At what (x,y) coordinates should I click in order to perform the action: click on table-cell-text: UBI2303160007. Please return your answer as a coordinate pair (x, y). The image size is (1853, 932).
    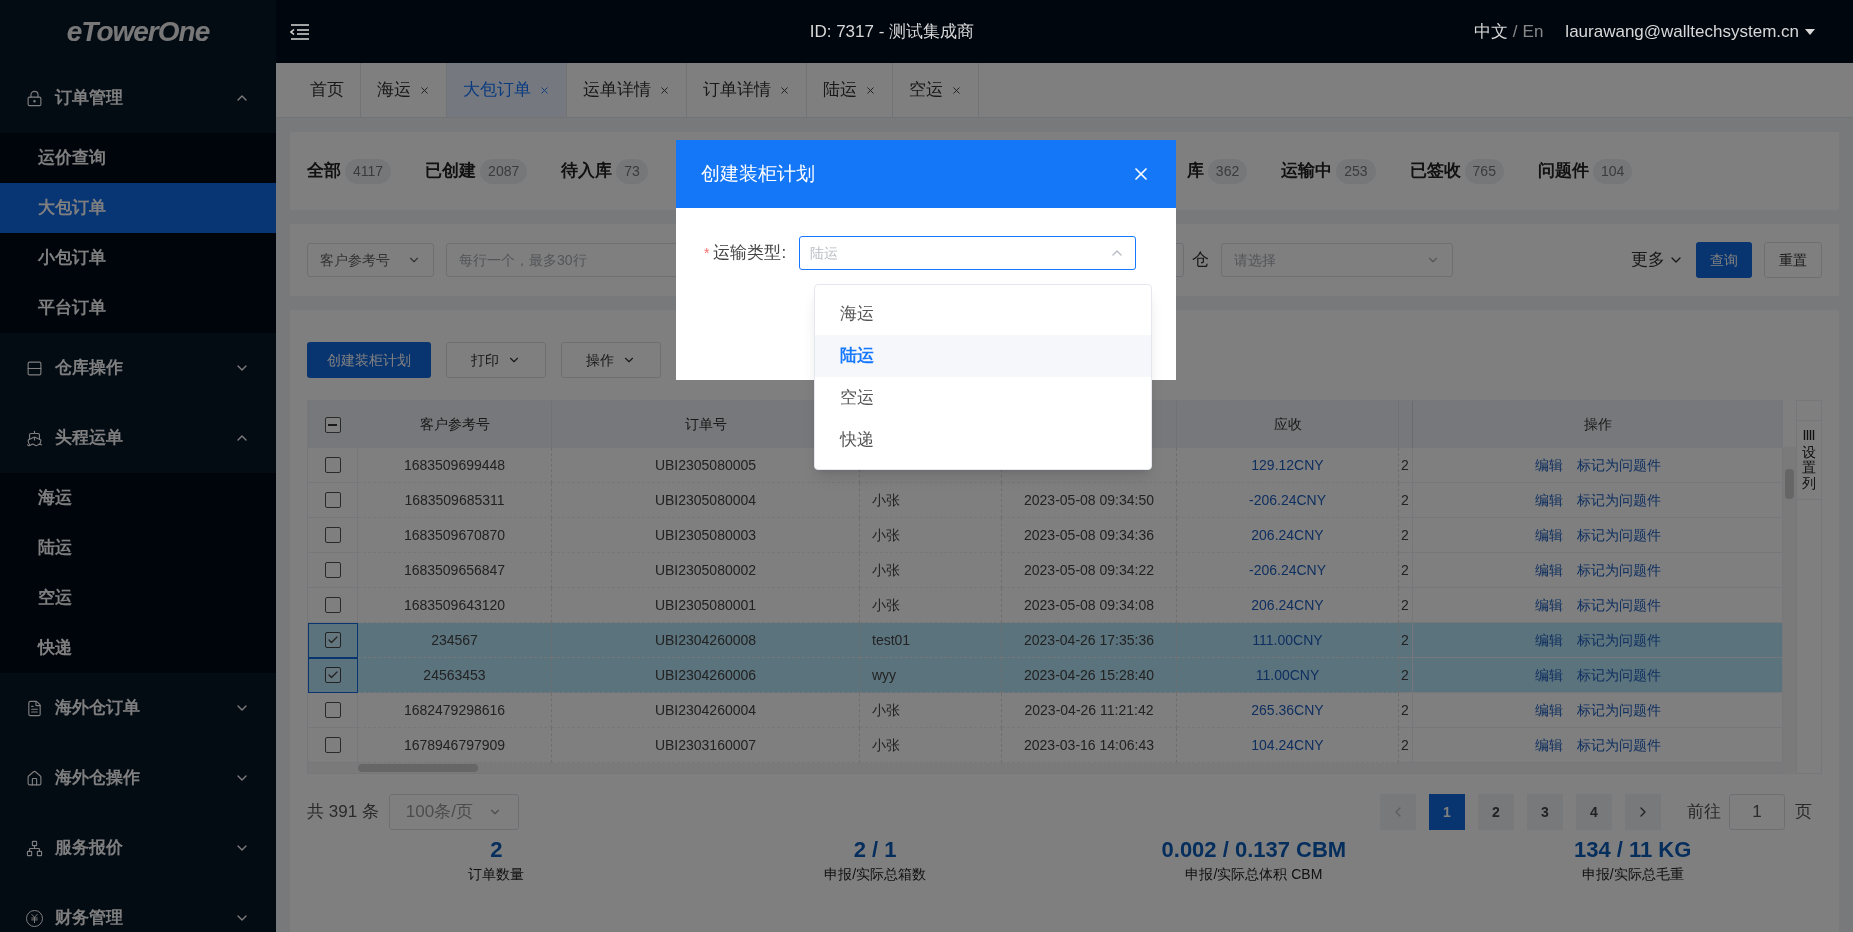
    Looking at the image, I should click on (705, 745).